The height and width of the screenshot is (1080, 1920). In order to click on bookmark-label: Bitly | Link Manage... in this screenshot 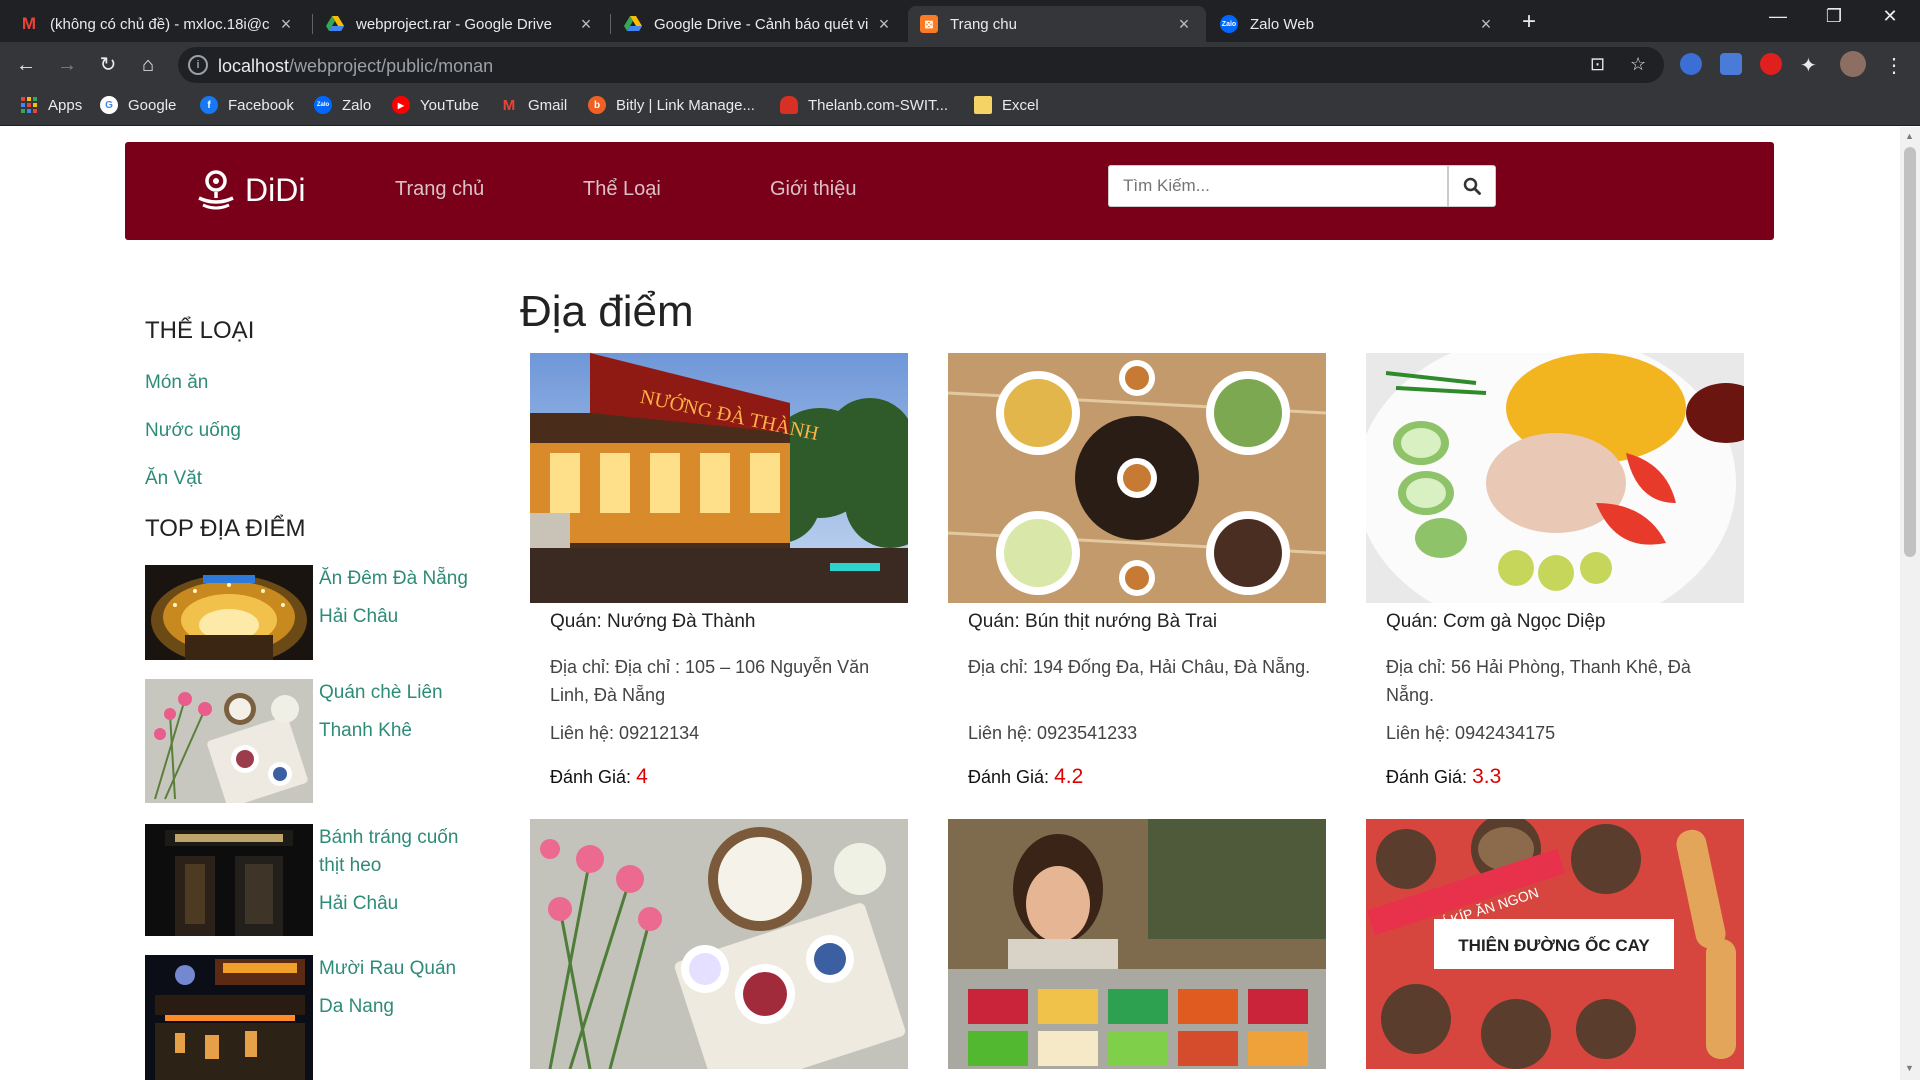, I will do `click(685, 105)`.